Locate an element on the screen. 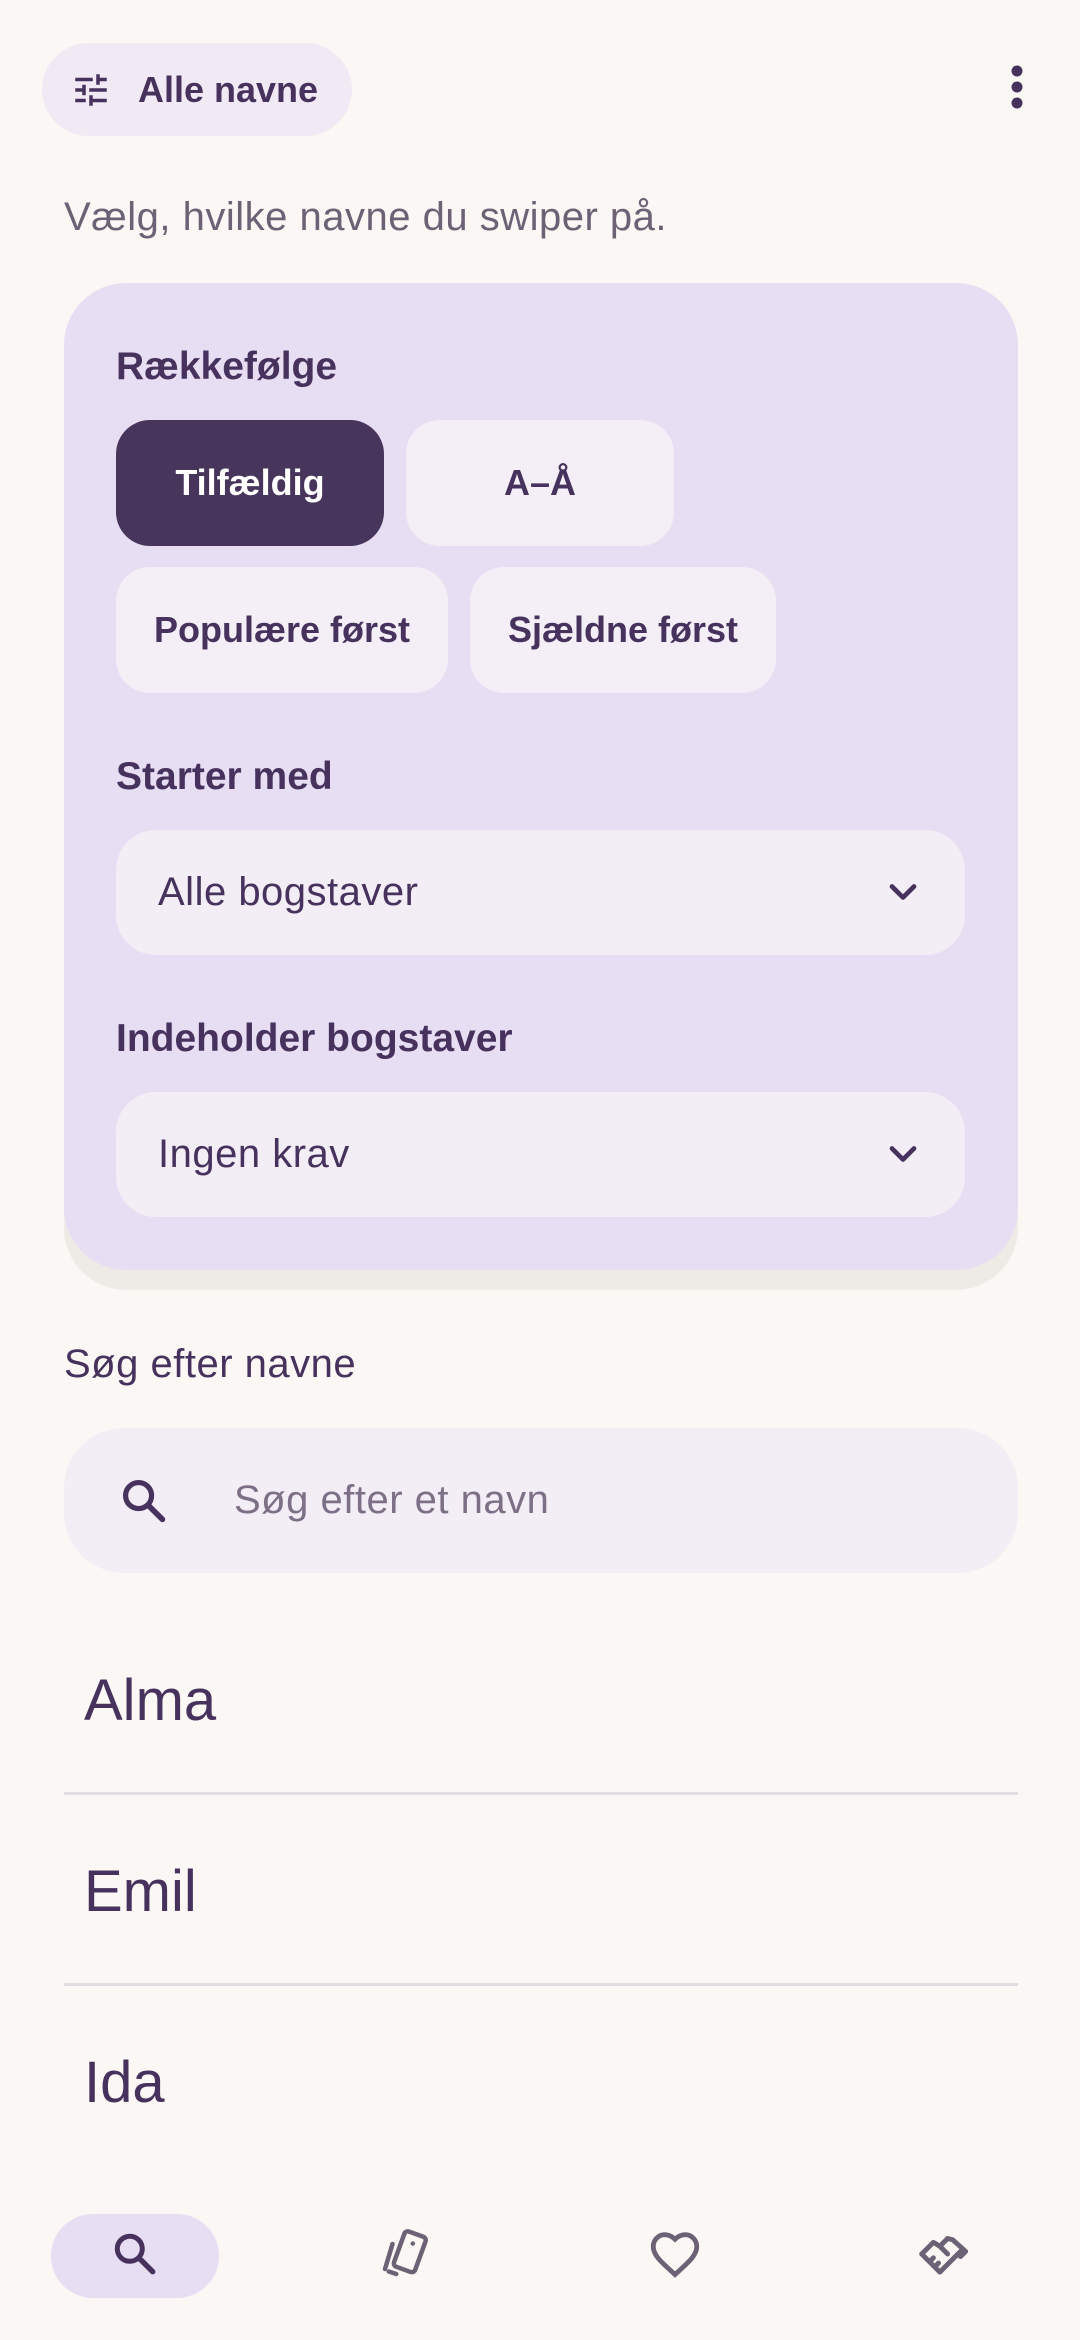 The image size is (1080, 2340). list-item-name: Emil is located at coordinates (140, 1891).